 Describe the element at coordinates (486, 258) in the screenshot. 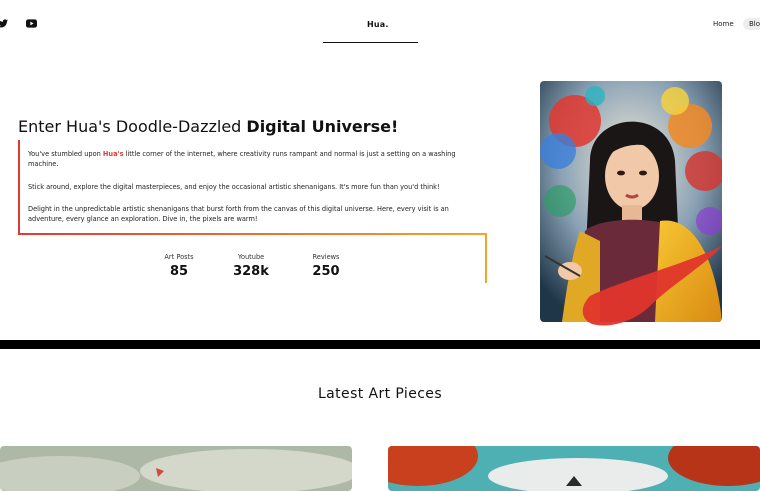

I see `intro-frame-right` at that location.